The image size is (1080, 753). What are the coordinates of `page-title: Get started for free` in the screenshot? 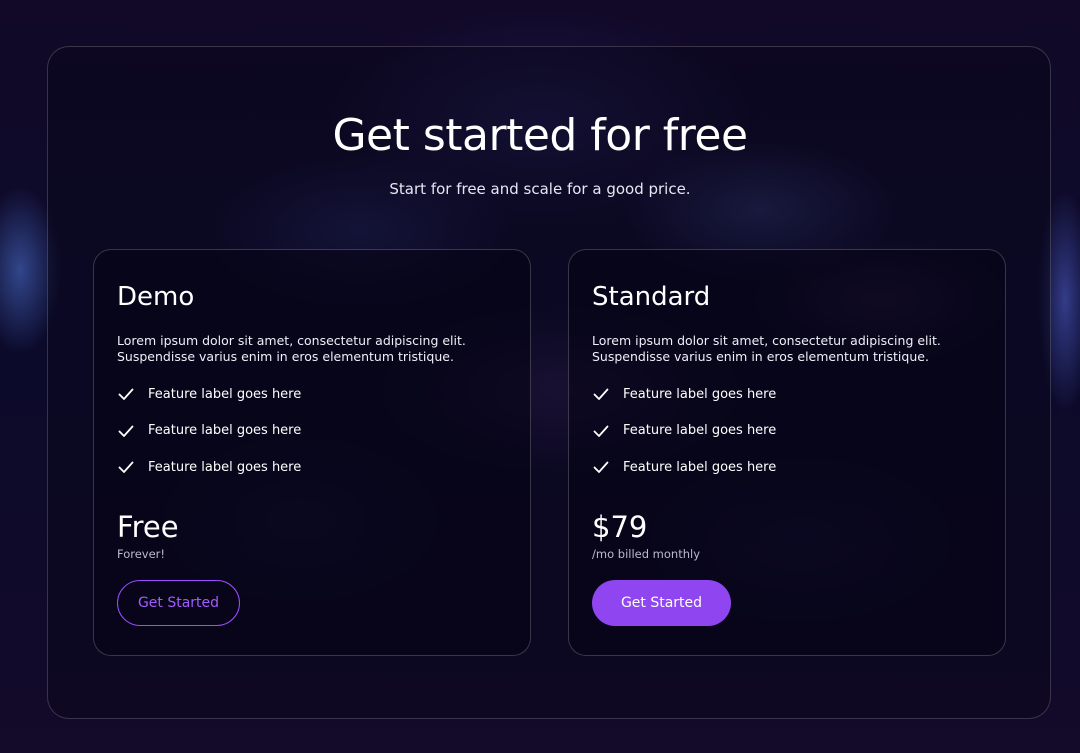 It's located at (540, 135).